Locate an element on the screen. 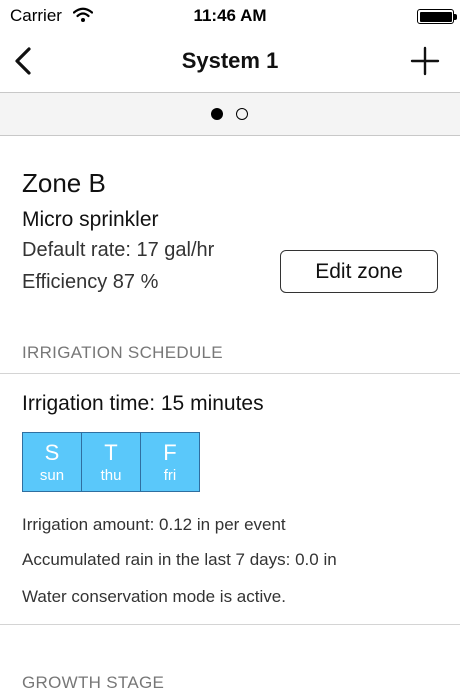 This screenshot has height=690, width=460. irrigation-amount: Irrigation amount: 0.12 in per event is located at coordinates (154, 524).